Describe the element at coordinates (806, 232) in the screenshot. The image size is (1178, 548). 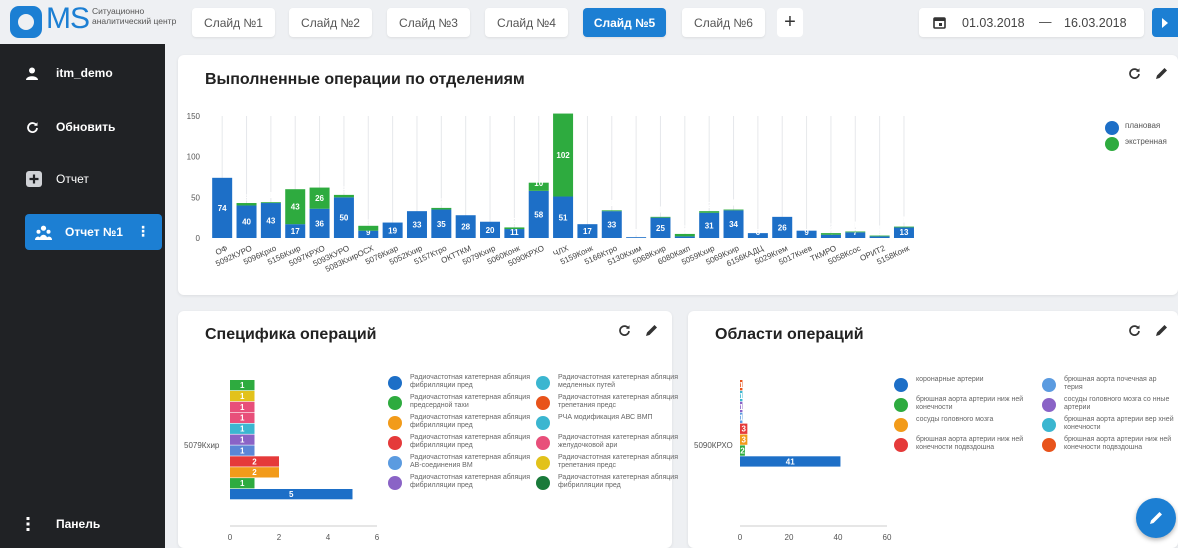
I see `bar-planned-label: 9` at that location.